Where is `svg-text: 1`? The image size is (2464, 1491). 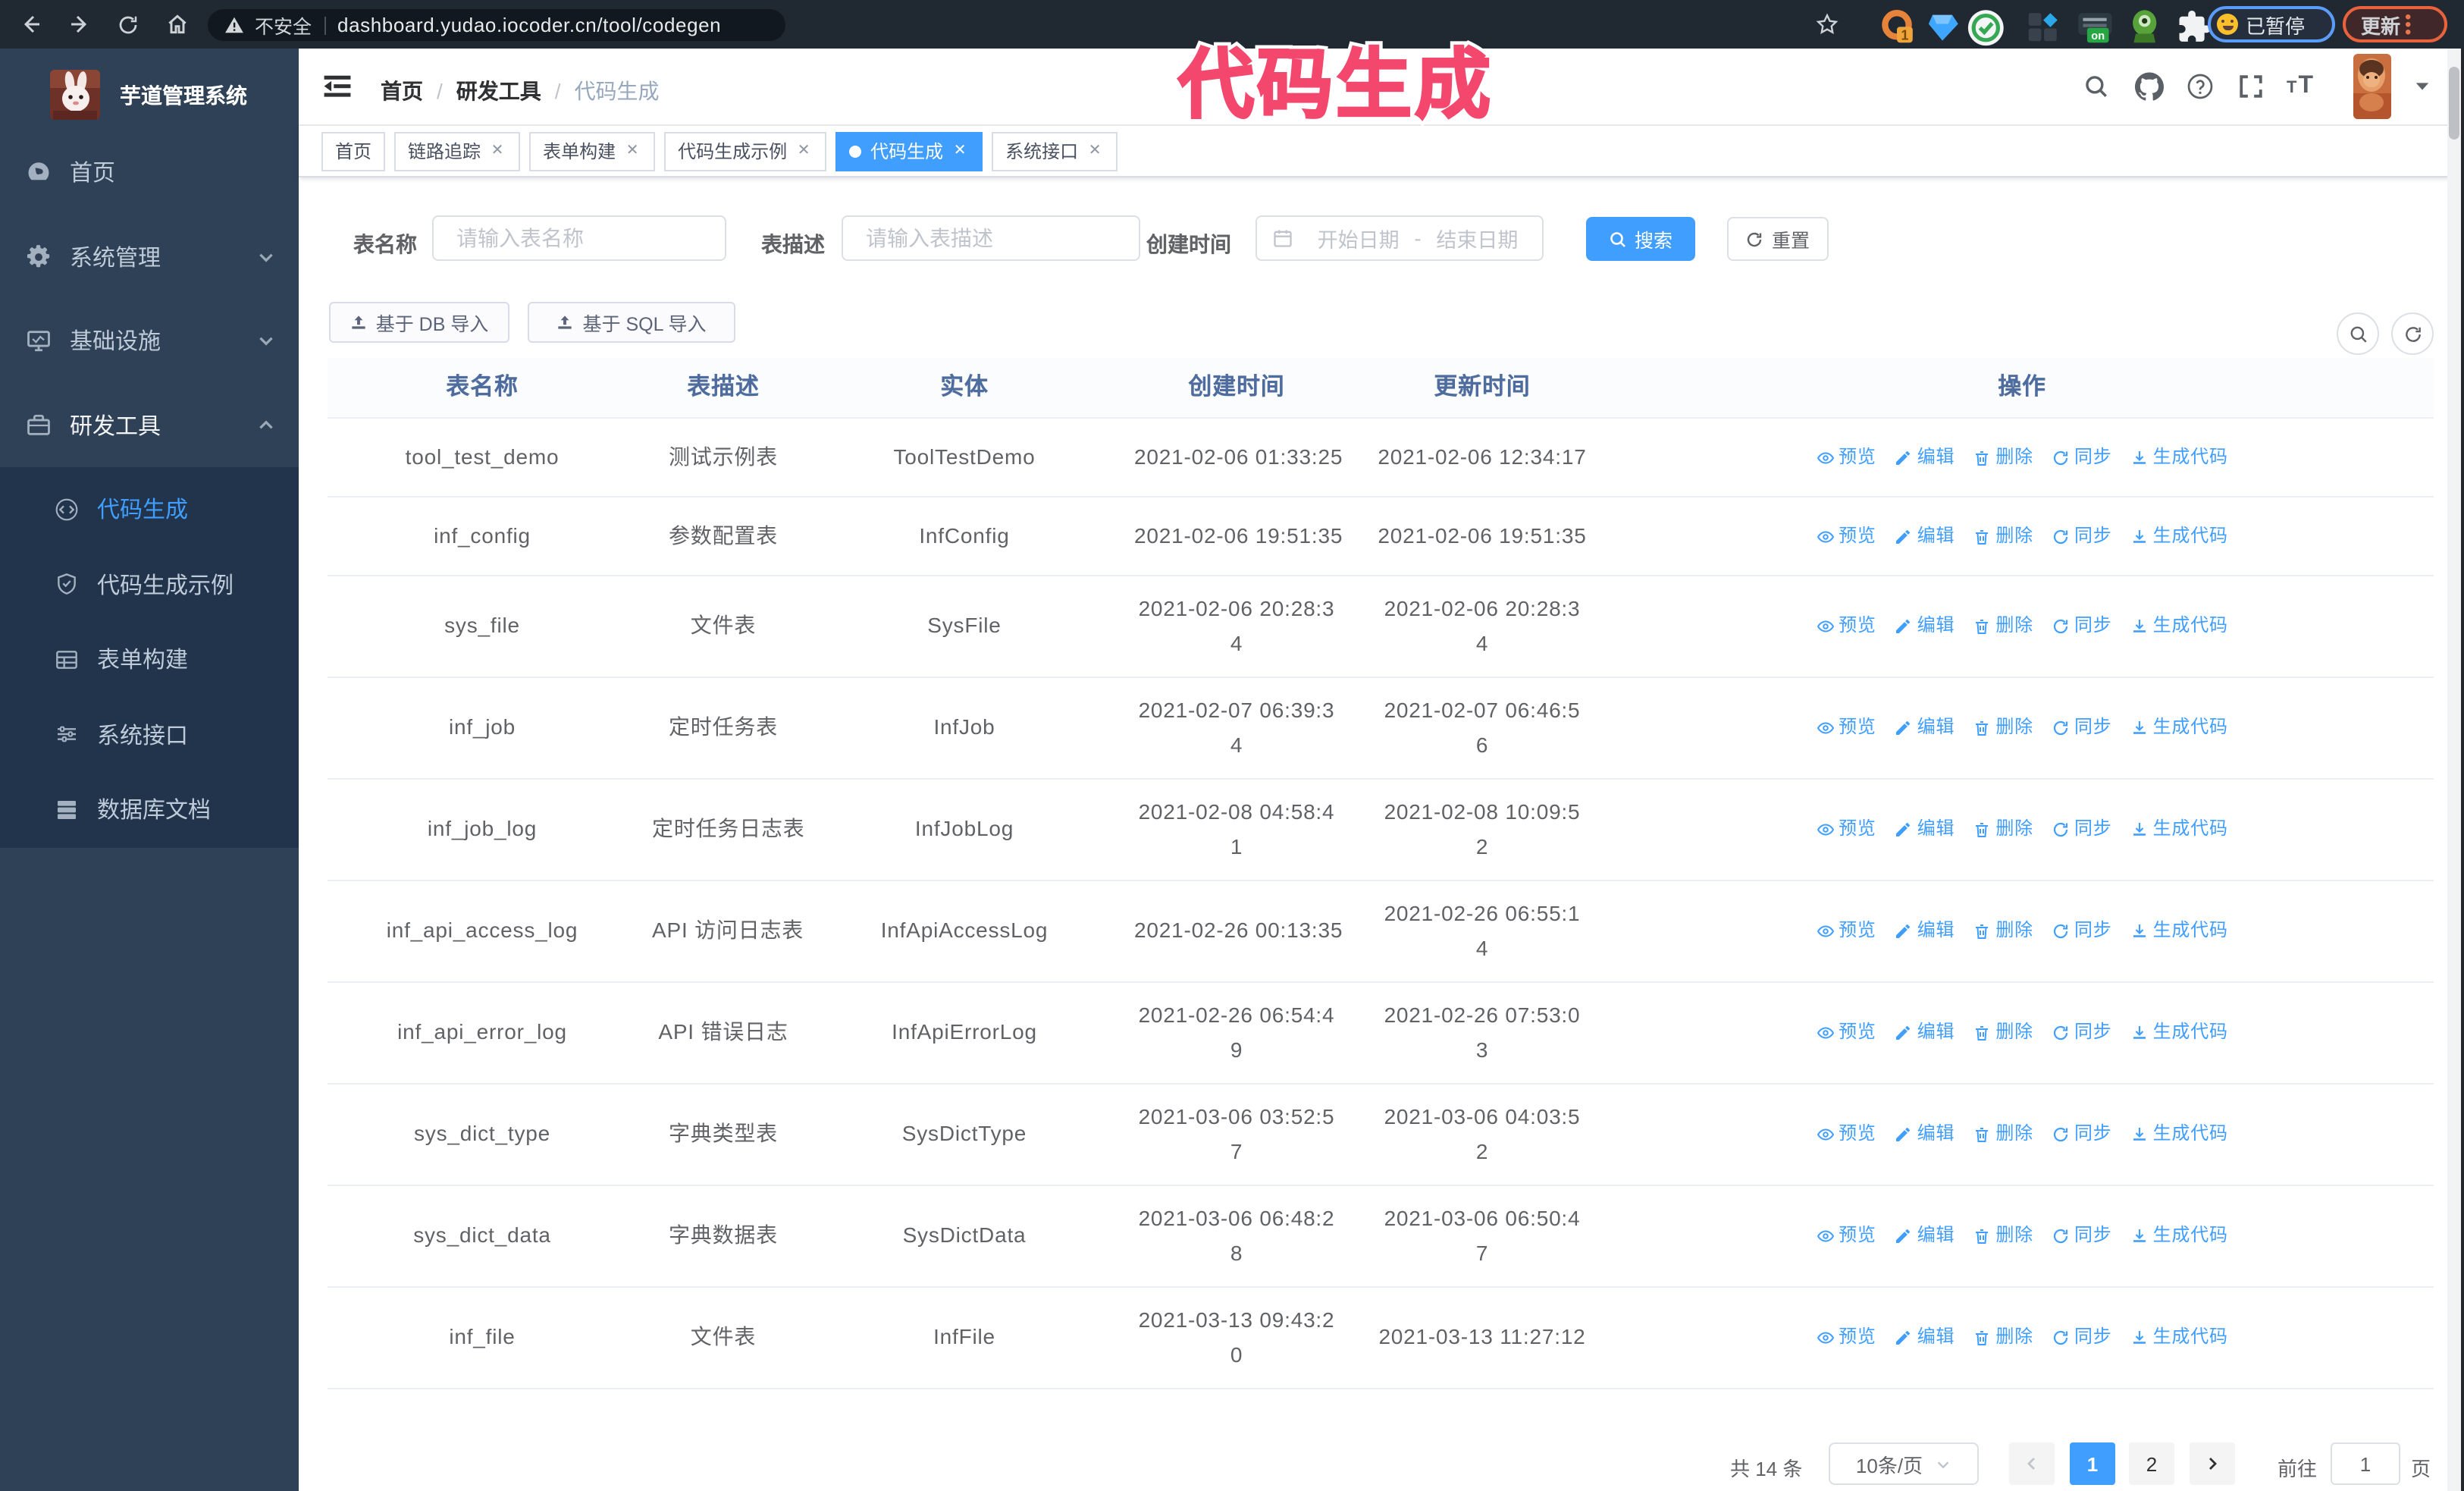
svg-text: 1 is located at coordinates (1905, 34).